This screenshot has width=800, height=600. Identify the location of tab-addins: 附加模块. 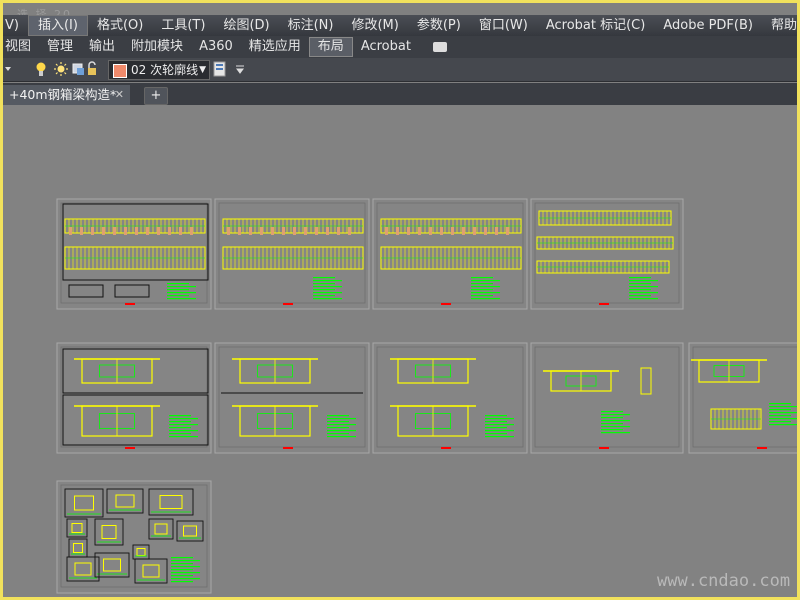
(157, 47).